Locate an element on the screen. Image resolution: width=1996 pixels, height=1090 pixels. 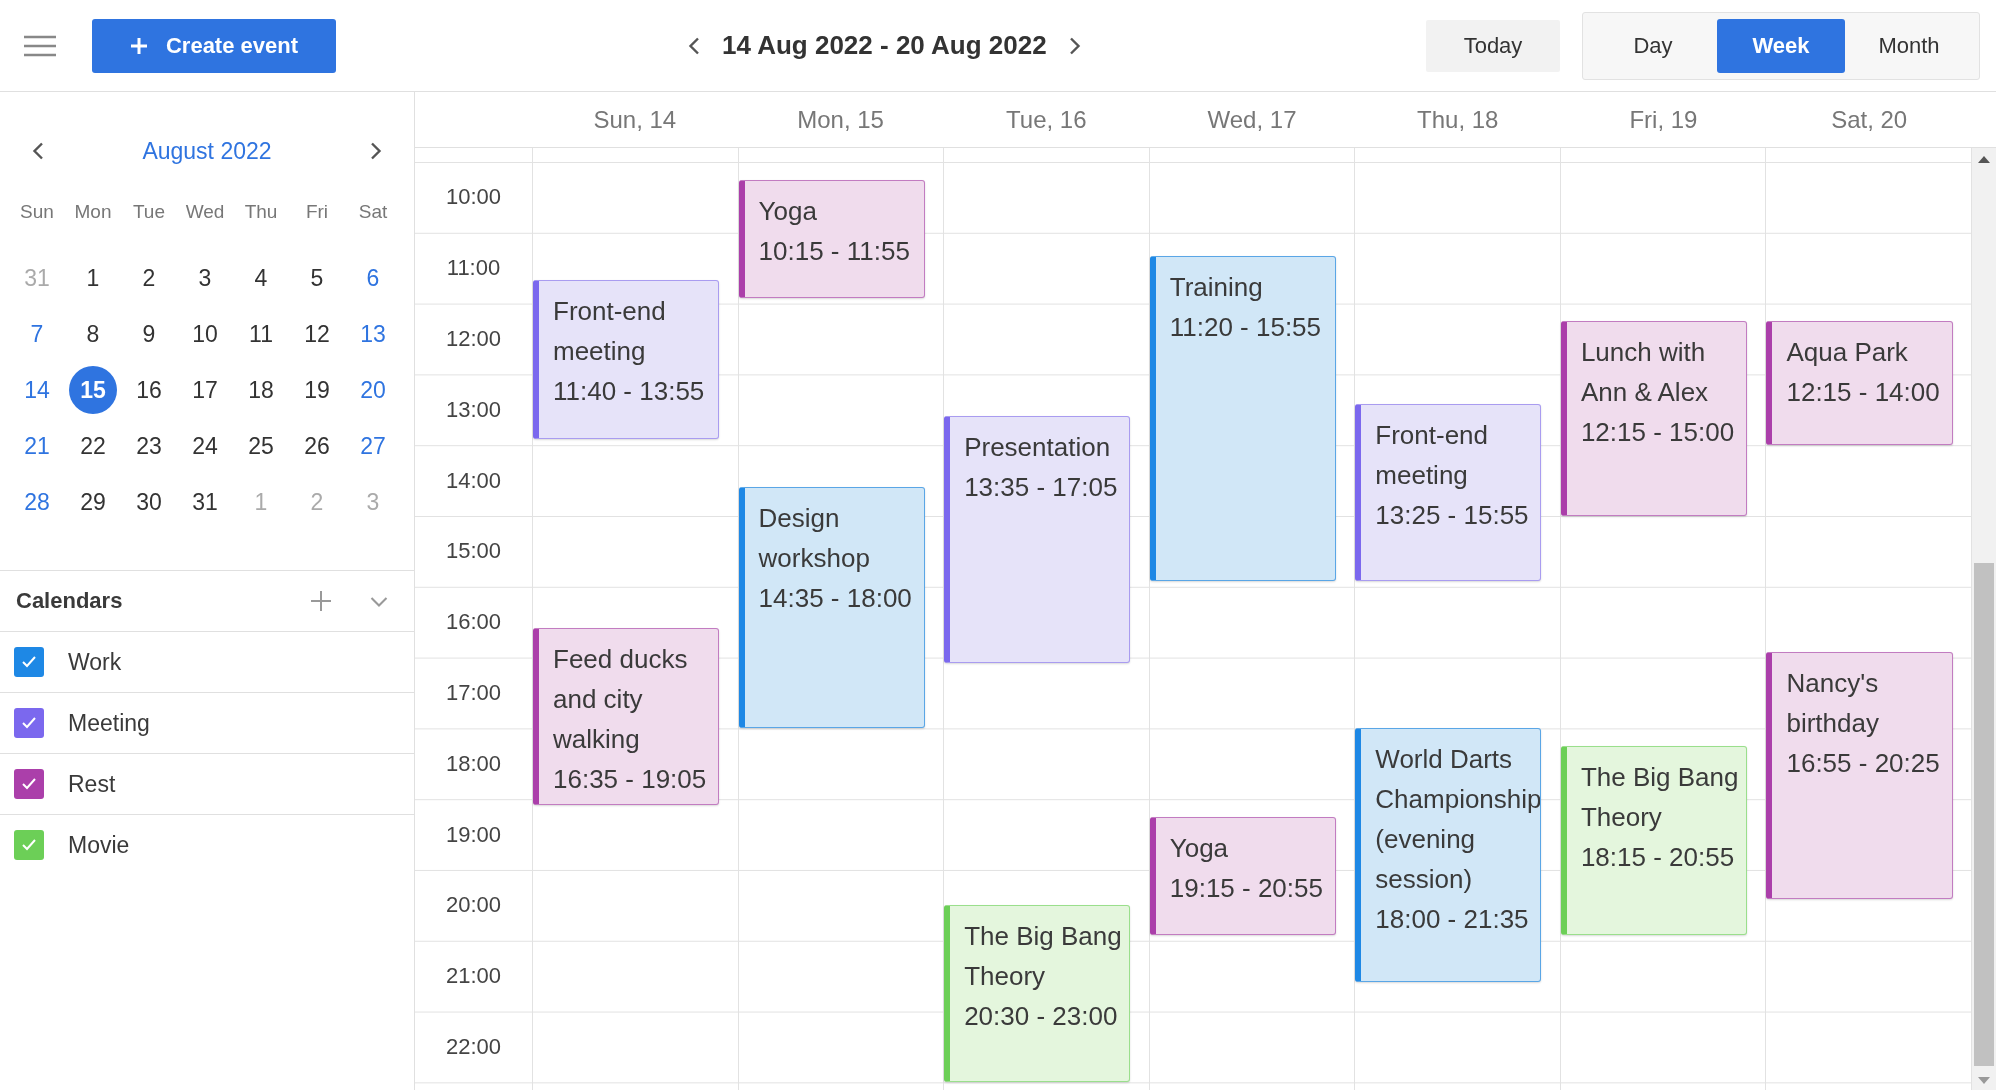
date-range: 14 Aug 2022 - 20 Aug 2022 is located at coordinates (884, 45).